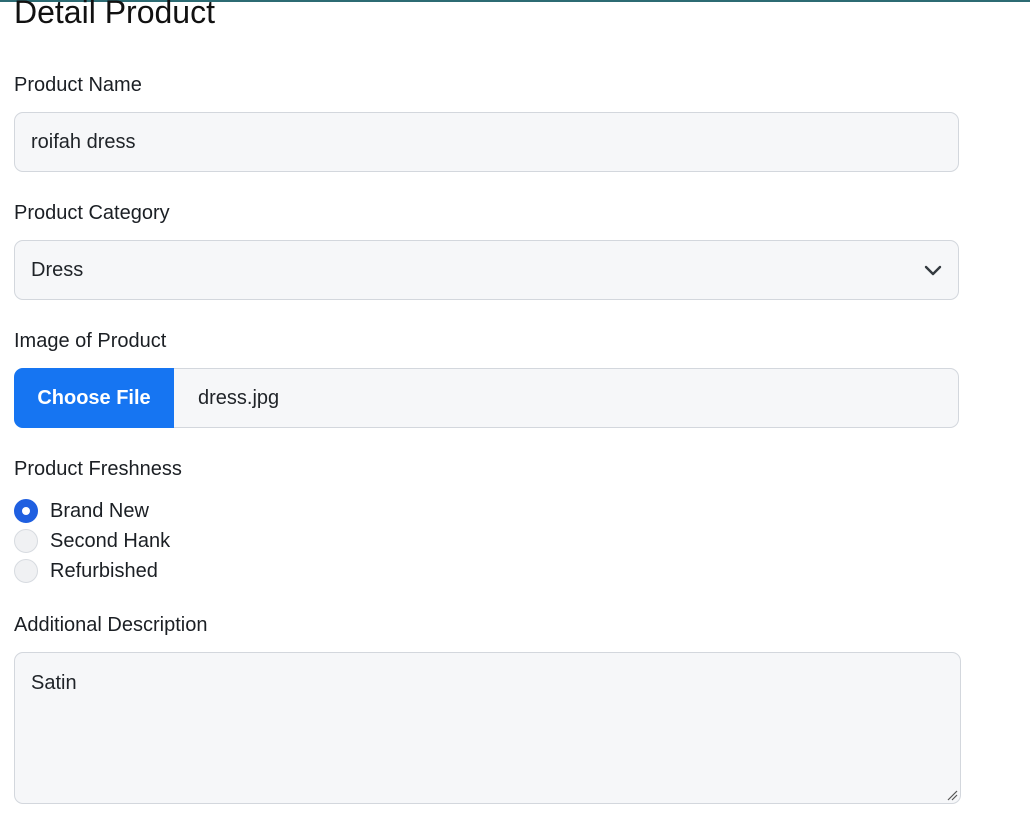 The image size is (1030, 823). What do you see at coordinates (92, 213) in the screenshot?
I see `product-category-label: Product Category` at bounding box center [92, 213].